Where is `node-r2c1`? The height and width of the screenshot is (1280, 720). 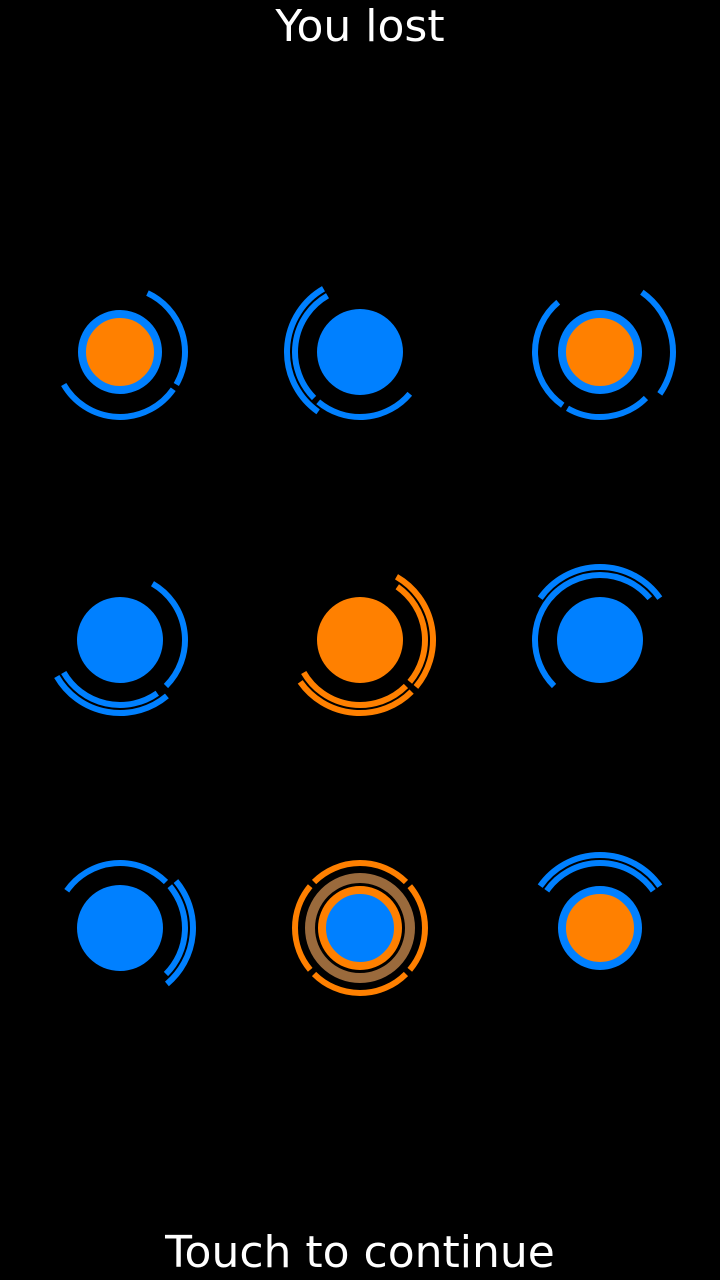 node-r2c1 is located at coordinates (121, 648).